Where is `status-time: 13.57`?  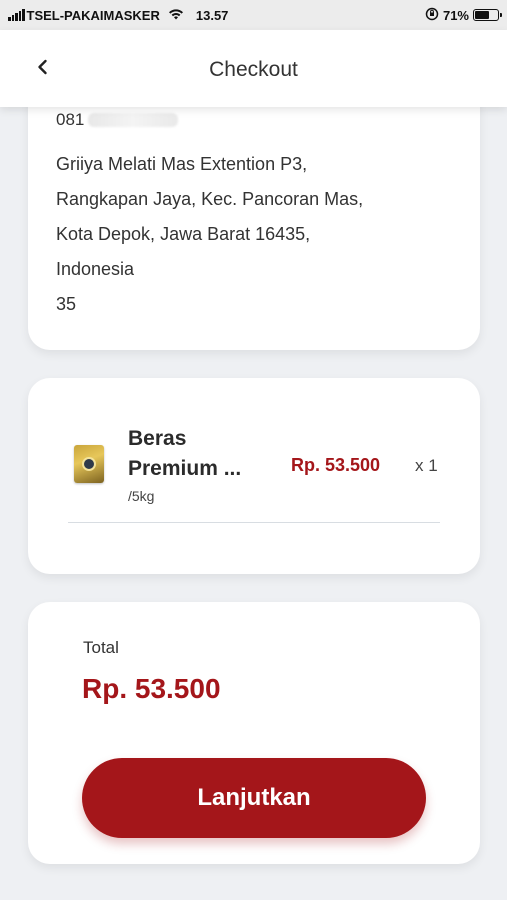
status-time: 13.57 is located at coordinates (212, 15).